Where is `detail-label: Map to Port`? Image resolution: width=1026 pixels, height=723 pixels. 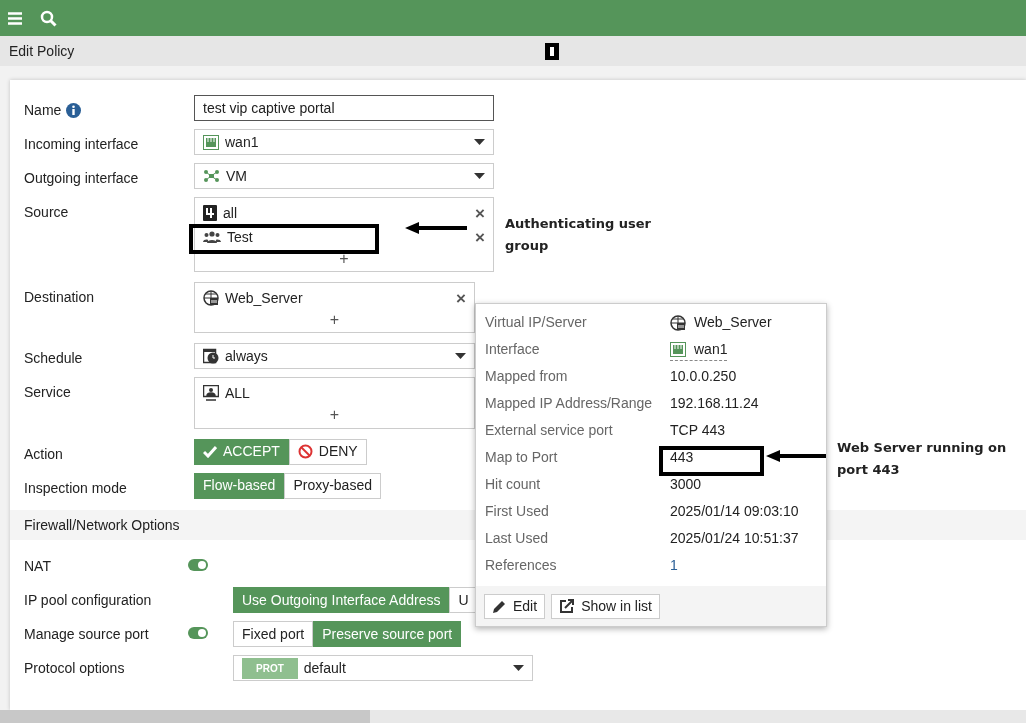 detail-label: Map to Port is located at coordinates (521, 457).